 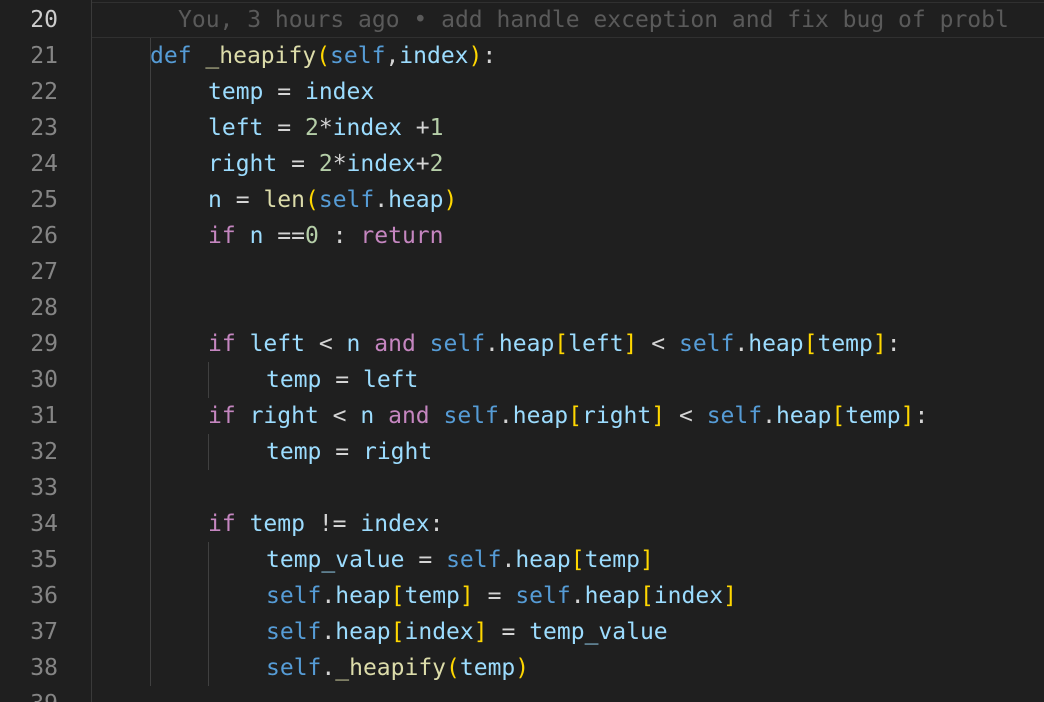 I want to click on code-token: +, so click(x=422, y=164).